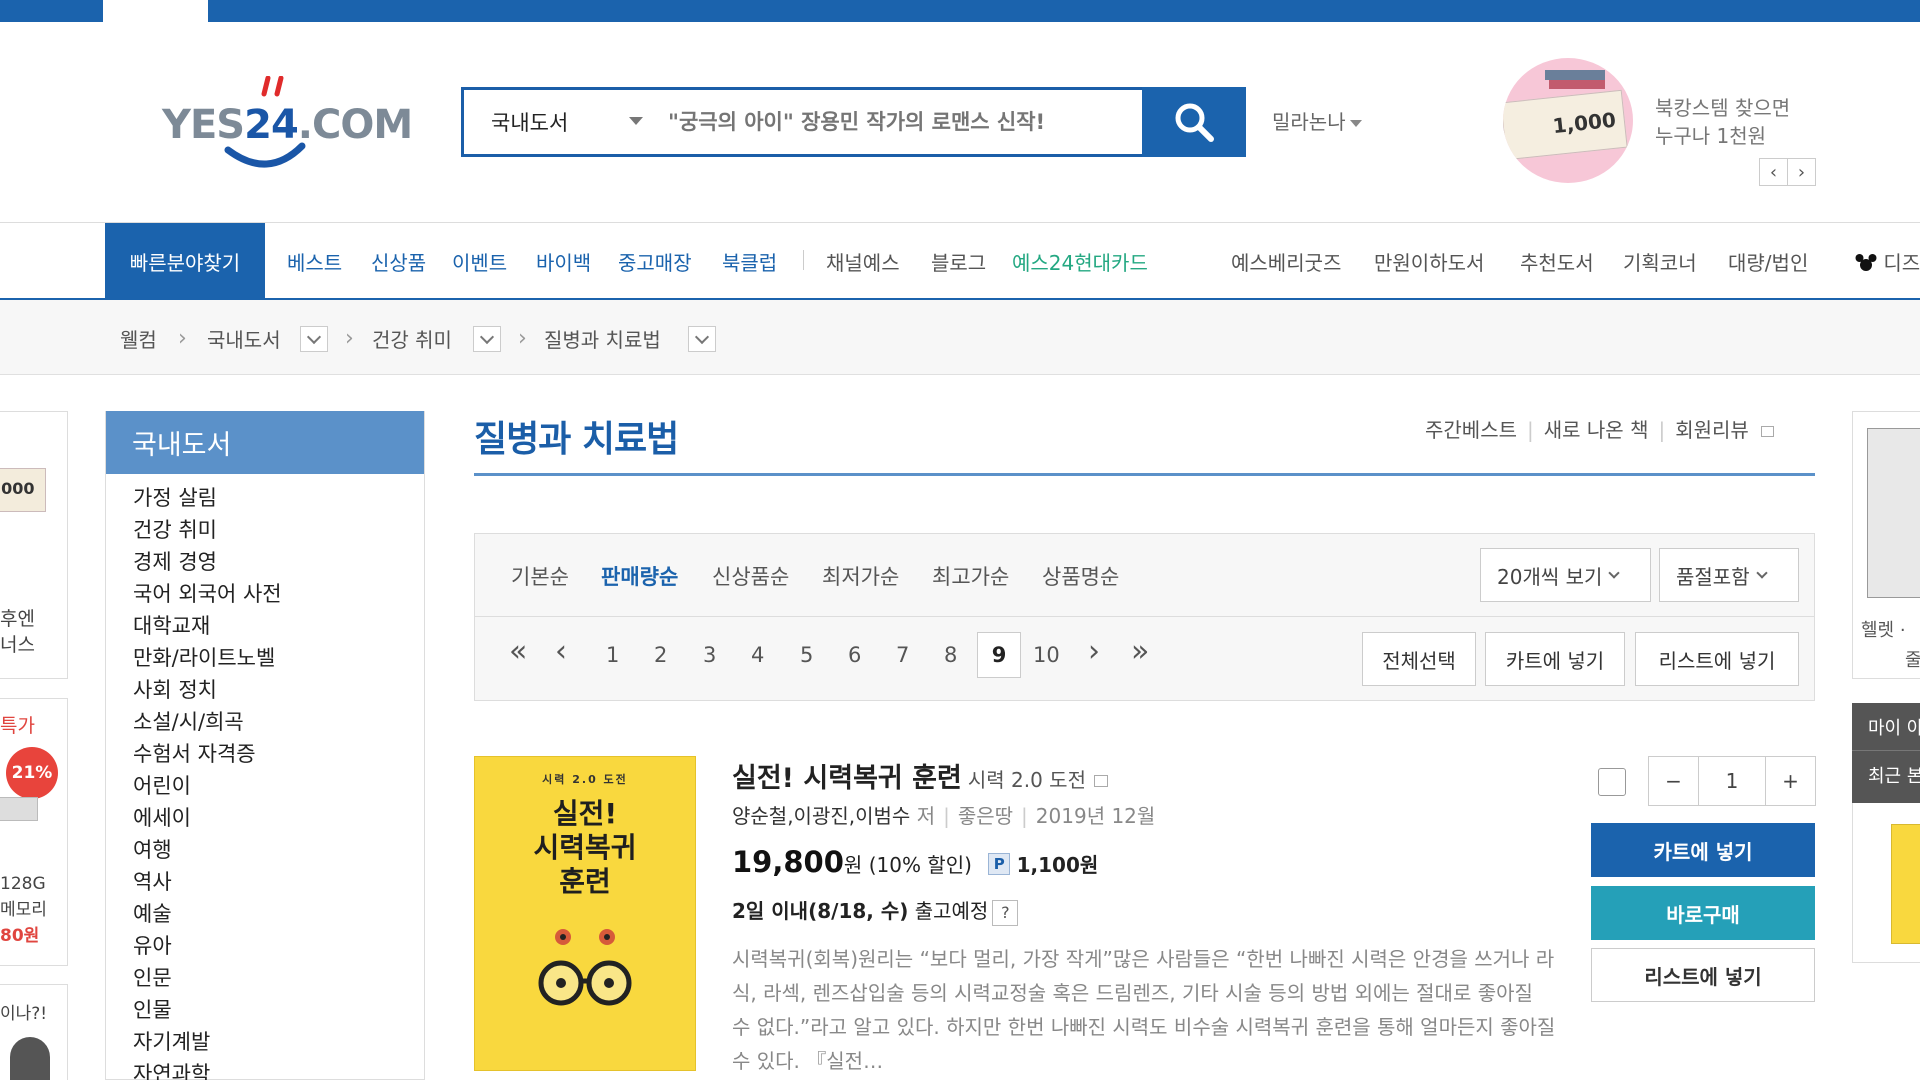 The width and height of the screenshot is (1920, 1080). What do you see at coordinates (278, 946) in the screenshot?
I see `category-item: 유아` at bounding box center [278, 946].